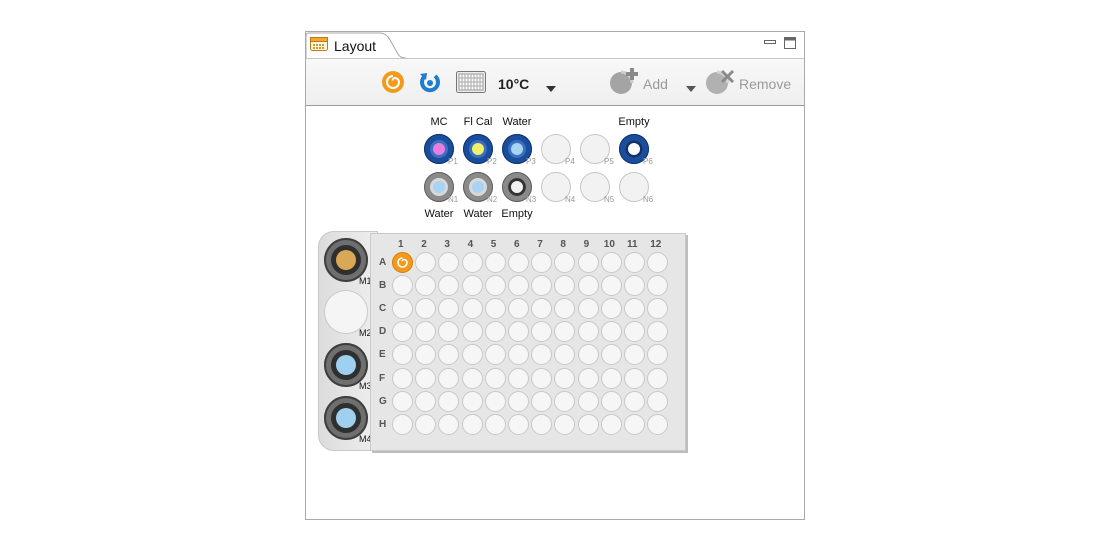 This screenshot has height=550, width=1110. What do you see at coordinates (770, 45) in the screenshot?
I see `minimize-icon` at bounding box center [770, 45].